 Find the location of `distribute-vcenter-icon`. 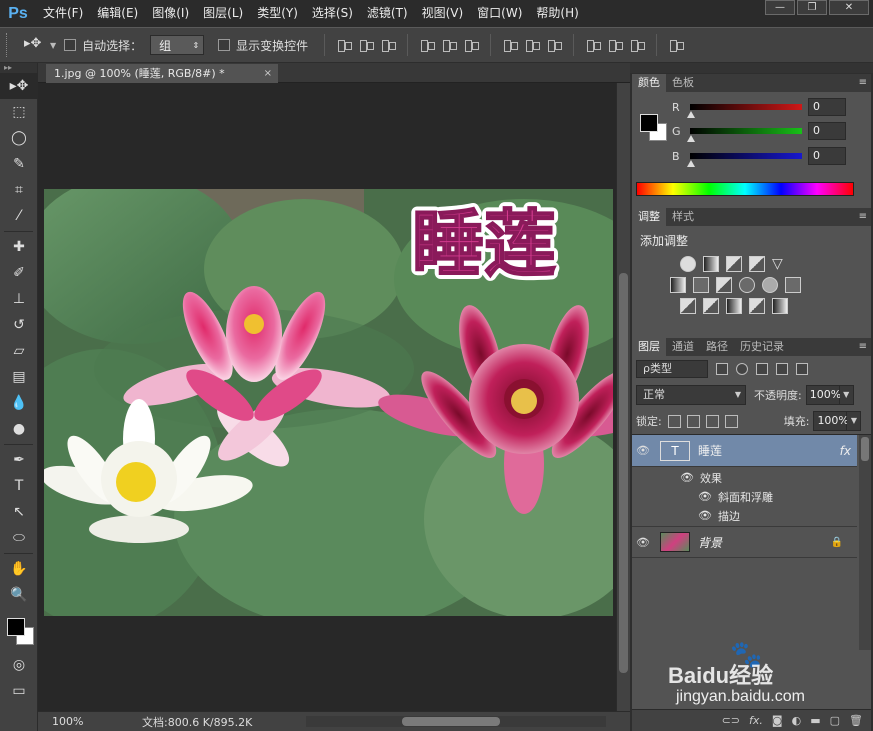

distribute-vcenter-icon is located at coordinates (532, 45).